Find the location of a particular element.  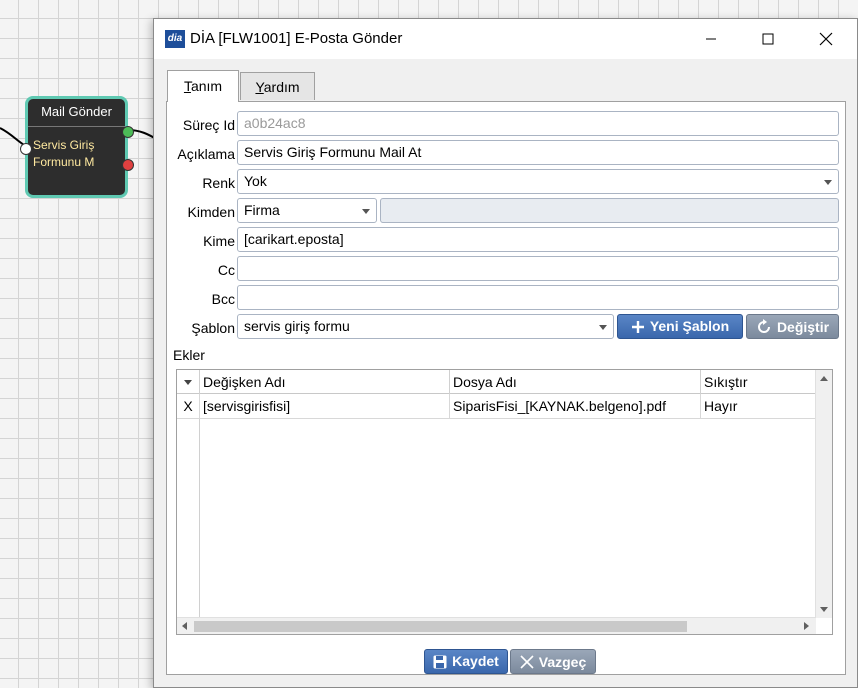

grid-header: Değişken Adı Dosya Adı Sıkıştır is located at coordinates (496, 382).